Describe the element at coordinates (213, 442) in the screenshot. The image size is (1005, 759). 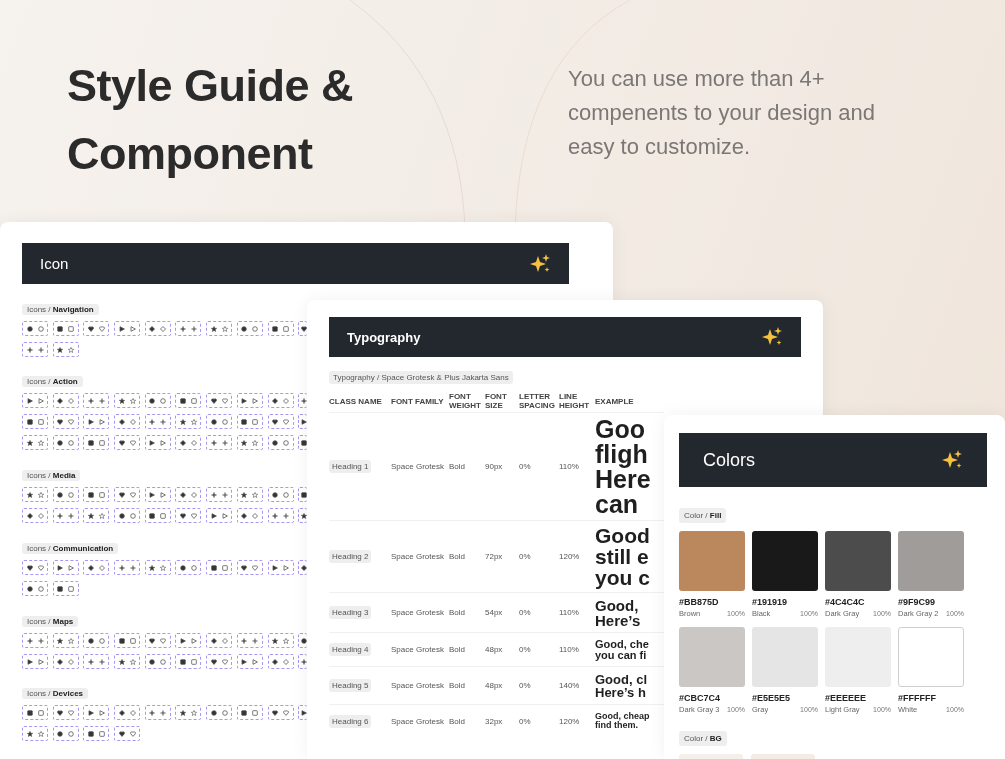
I see `plus-icon` at that location.